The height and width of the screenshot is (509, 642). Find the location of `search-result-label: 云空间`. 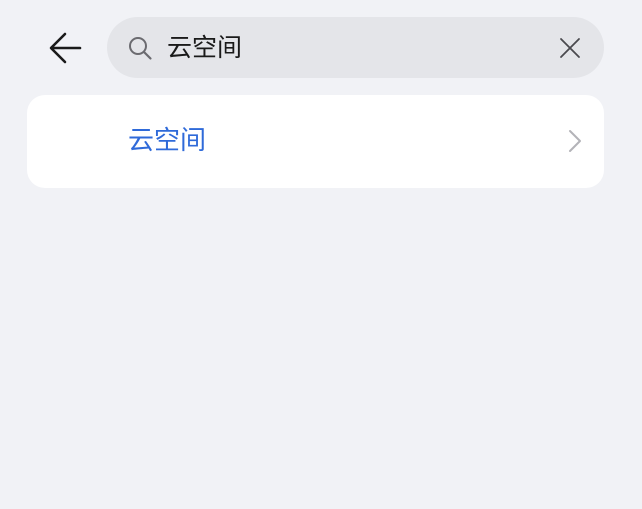

search-result-label: 云空间 is located at coordinates (167, 141).